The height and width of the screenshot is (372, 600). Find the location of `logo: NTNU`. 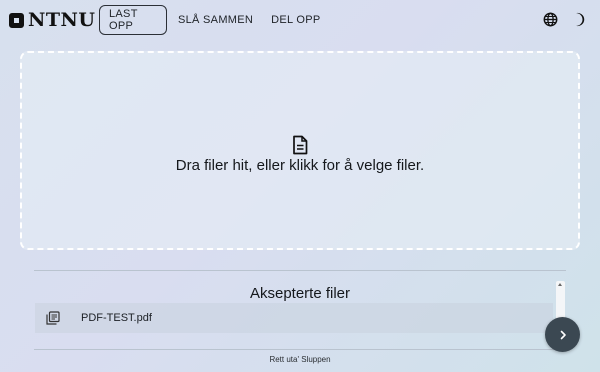

logo: NTNU is located at coordinates (52, 20).